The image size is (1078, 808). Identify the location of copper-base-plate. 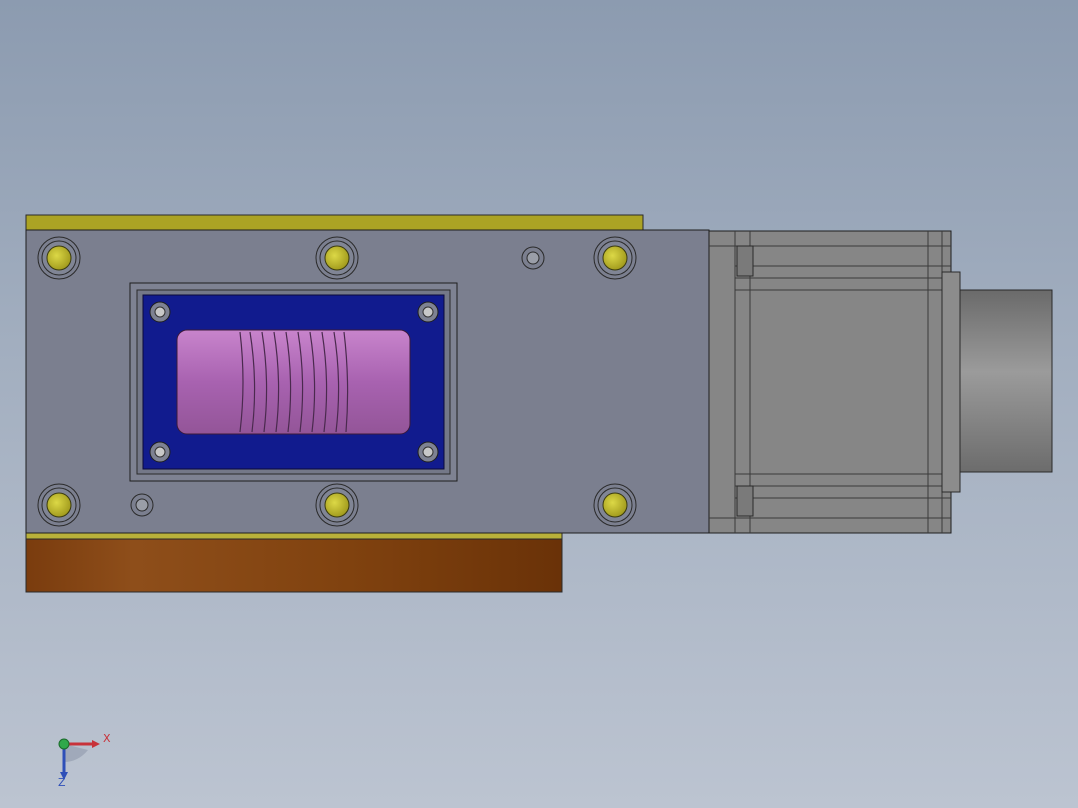
(294, 562).